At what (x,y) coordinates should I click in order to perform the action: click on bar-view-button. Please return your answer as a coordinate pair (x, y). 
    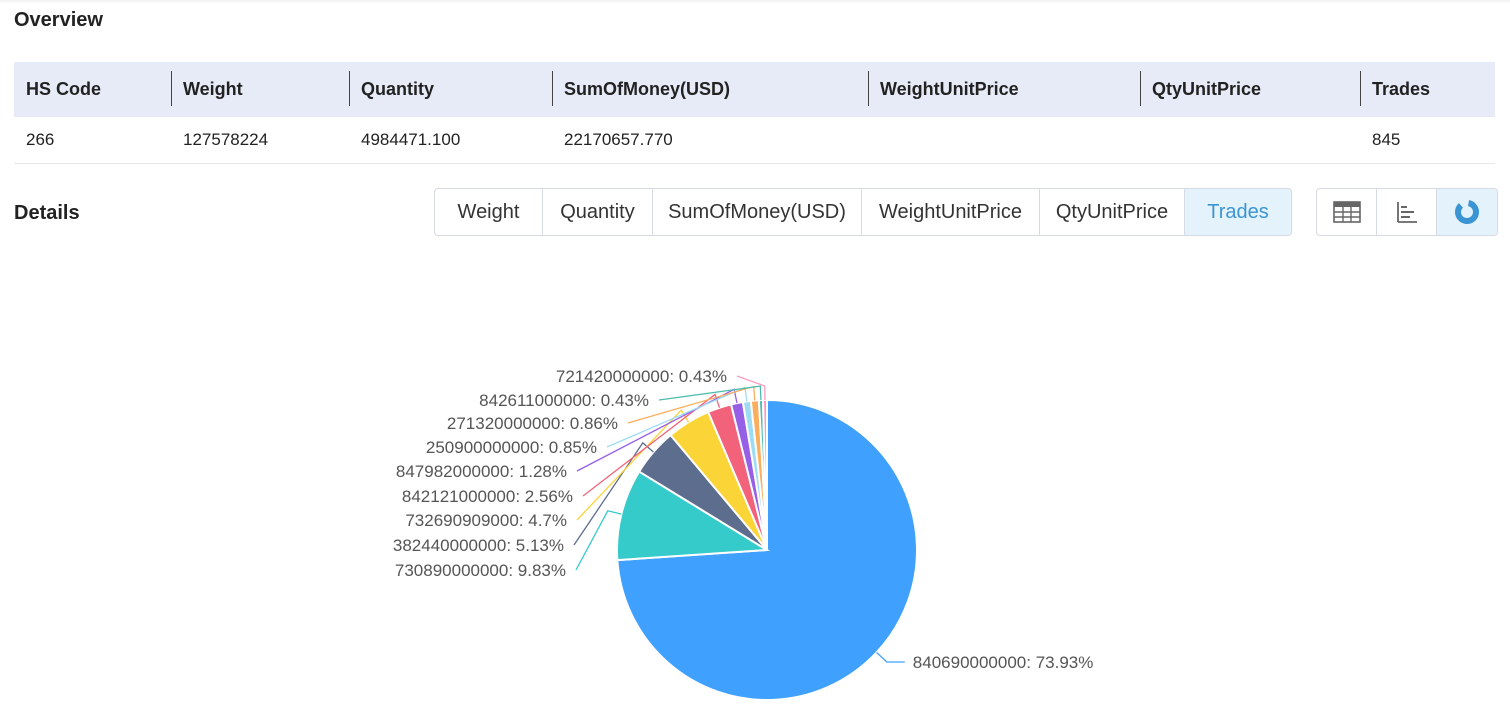
    Looking at the image, I should click on (1407, 212).